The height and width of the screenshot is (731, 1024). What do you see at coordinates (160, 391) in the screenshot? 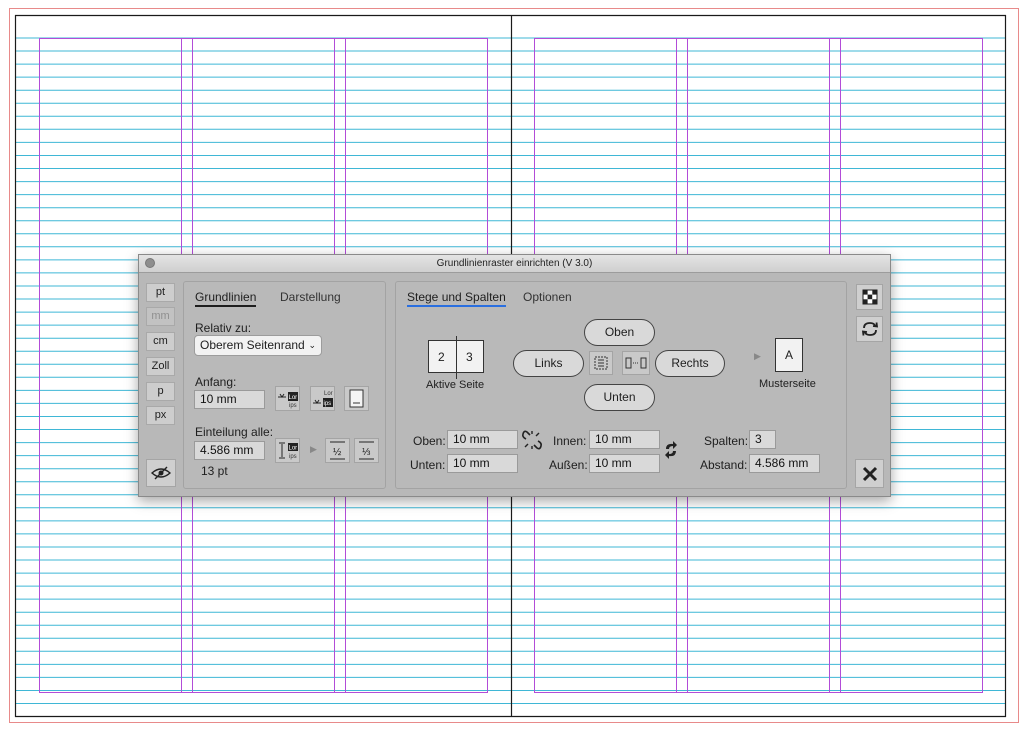
I see `unit-button-p: p` at bounding box center [160, 391].